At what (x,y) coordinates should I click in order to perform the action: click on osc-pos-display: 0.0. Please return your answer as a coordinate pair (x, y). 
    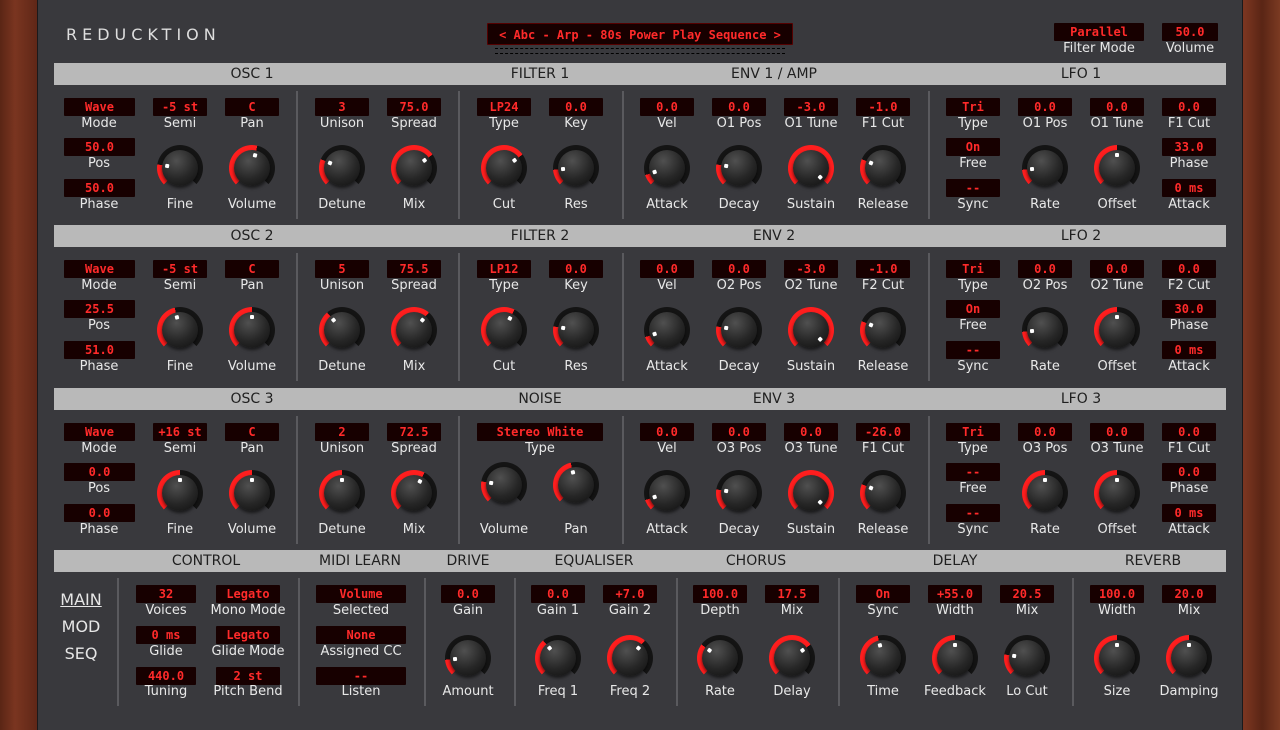
    Looking at the image, I should click on (99, 472).